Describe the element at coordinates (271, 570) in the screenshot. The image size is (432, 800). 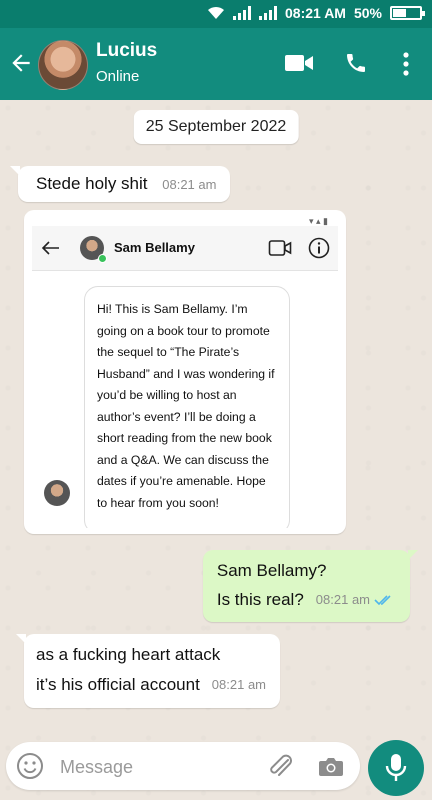
I see `message-line: Sam Bellamy?` at that location.